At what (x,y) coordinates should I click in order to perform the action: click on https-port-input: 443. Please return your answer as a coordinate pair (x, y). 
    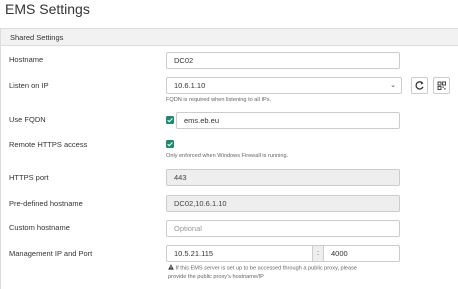
    Looking at the image, I should click on (283, 177).